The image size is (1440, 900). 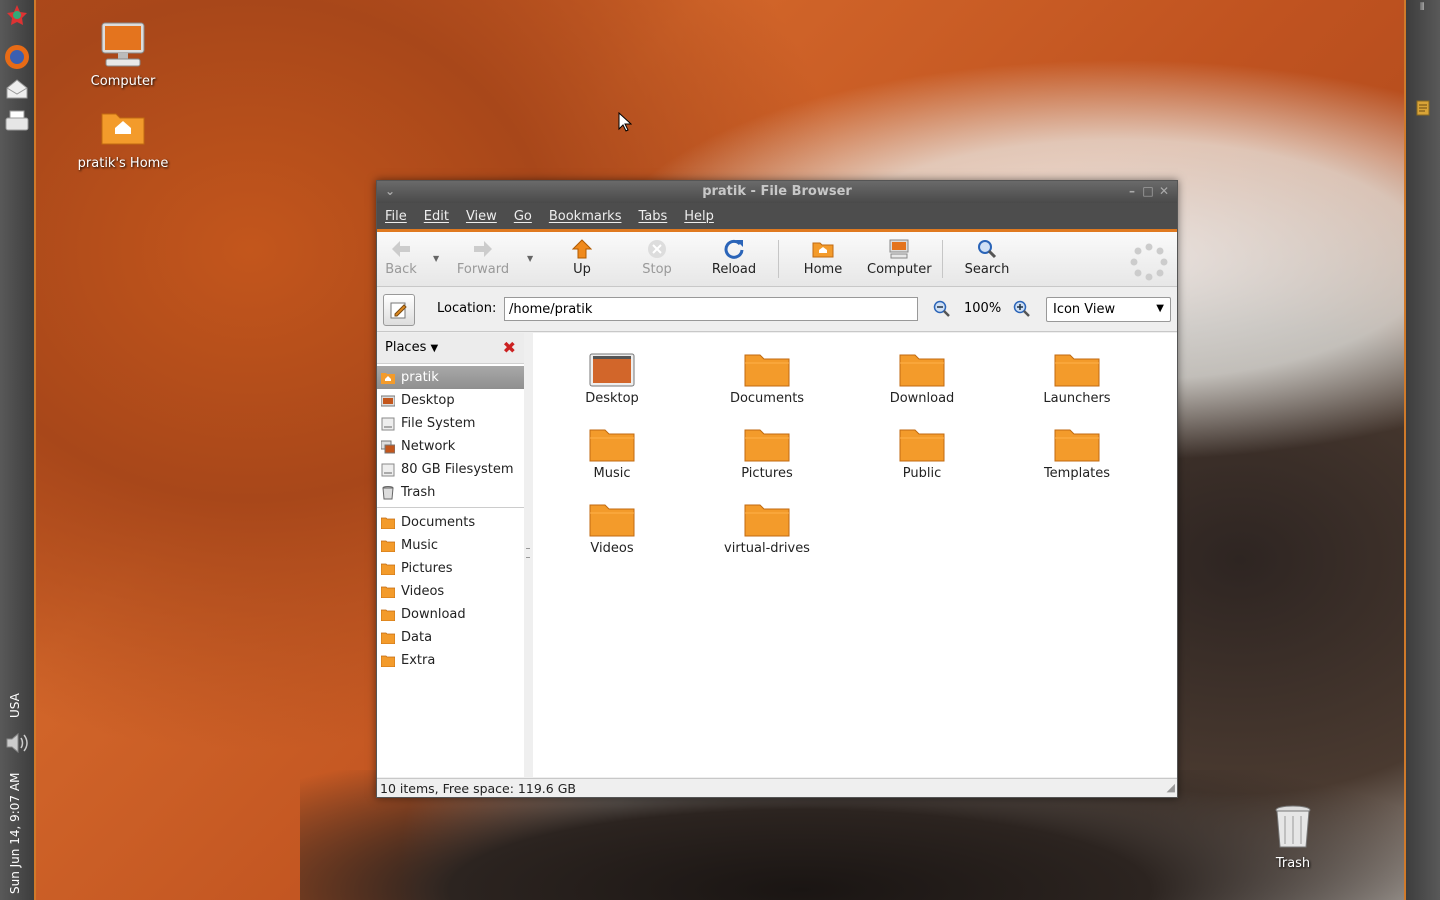 I want to click on edit-pencil-icon, so click(x=398, y=310).